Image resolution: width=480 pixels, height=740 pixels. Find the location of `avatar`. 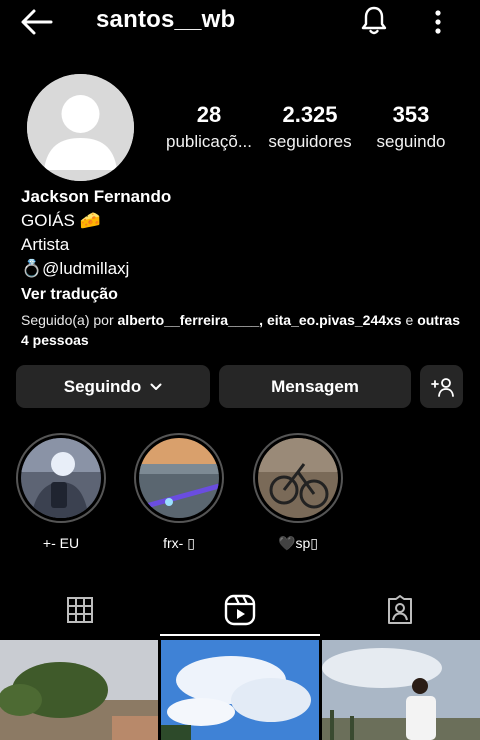

avatar is located at coordinates (80, 127).